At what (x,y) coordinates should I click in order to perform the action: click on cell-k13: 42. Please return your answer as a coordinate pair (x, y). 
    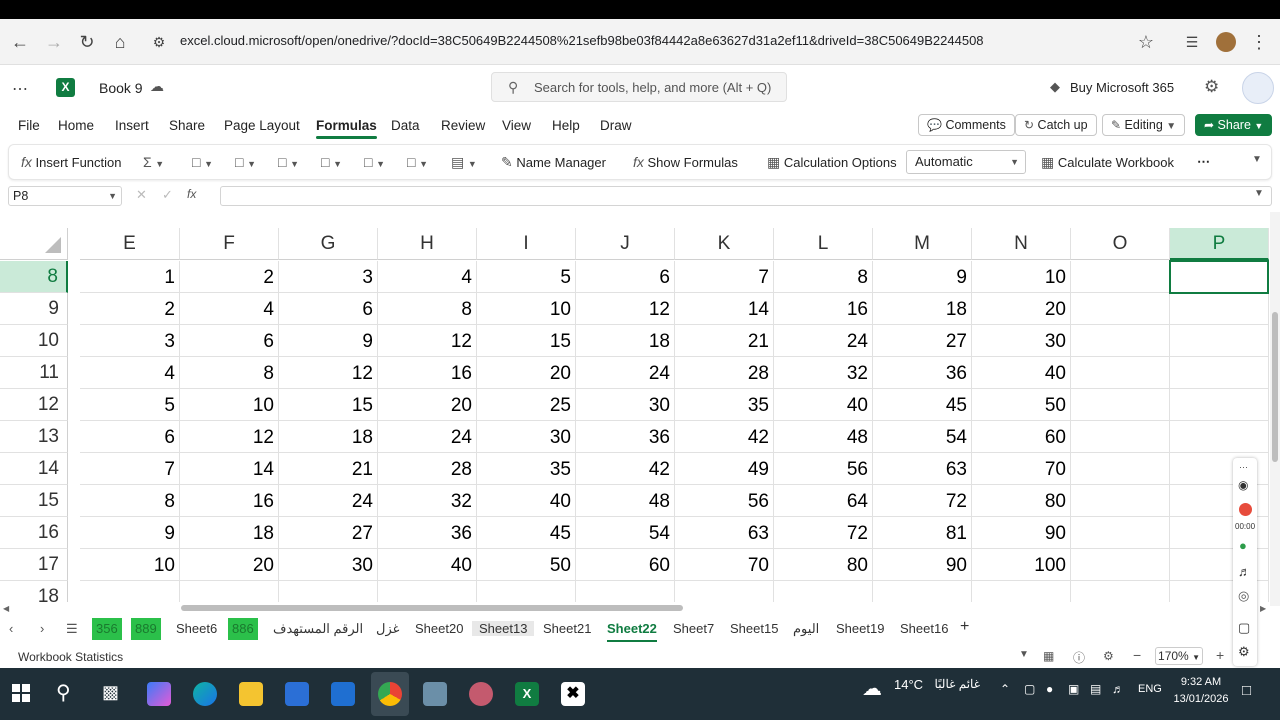
    Looking at the image, I should click on (724, 437).